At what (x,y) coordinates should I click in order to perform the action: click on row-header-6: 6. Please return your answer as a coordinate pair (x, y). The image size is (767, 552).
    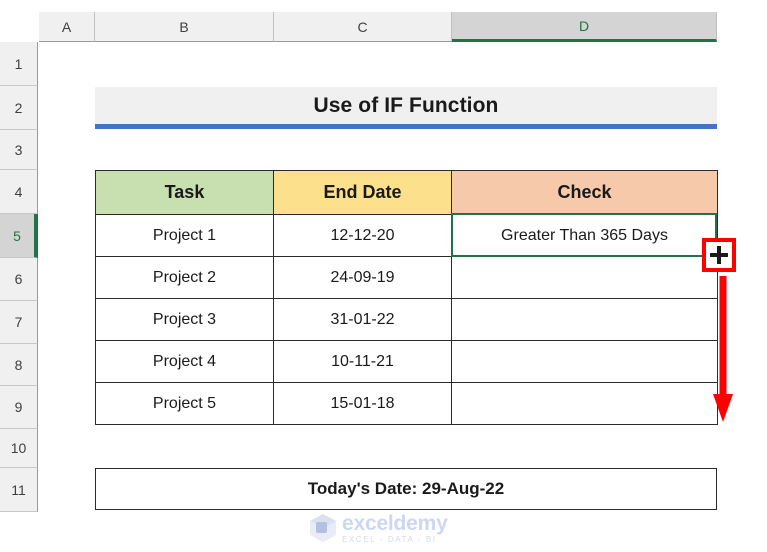
    Looking at the image, I should click on (19, 279).